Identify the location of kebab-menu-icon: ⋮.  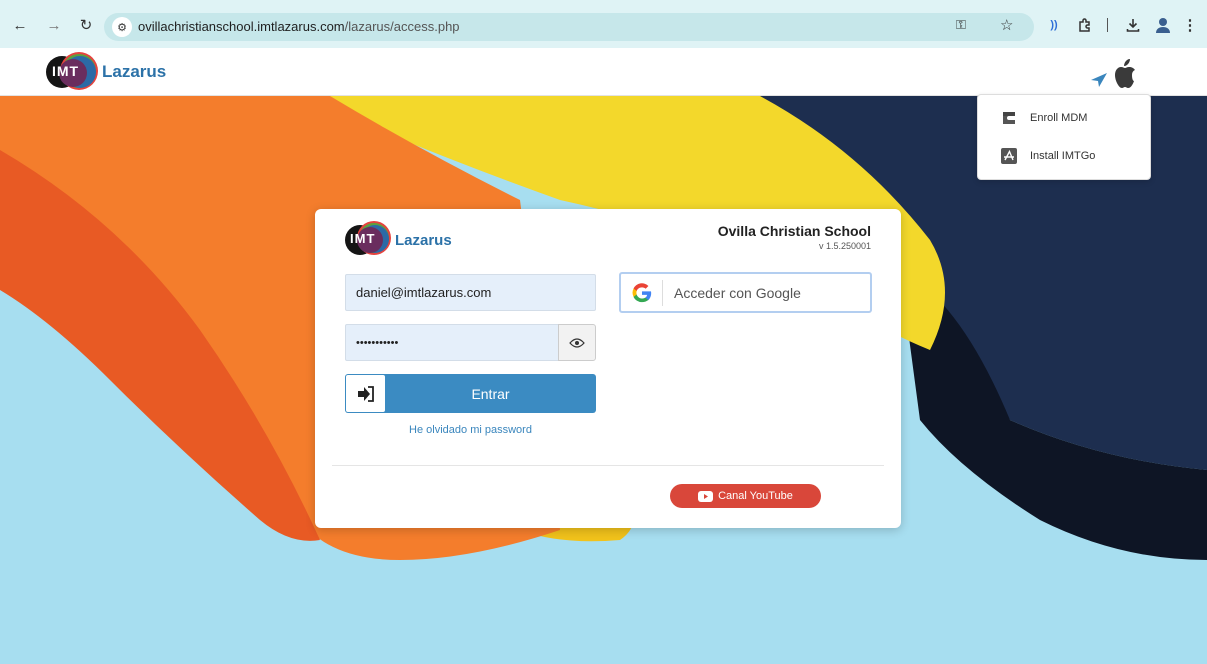
(1190, 25).